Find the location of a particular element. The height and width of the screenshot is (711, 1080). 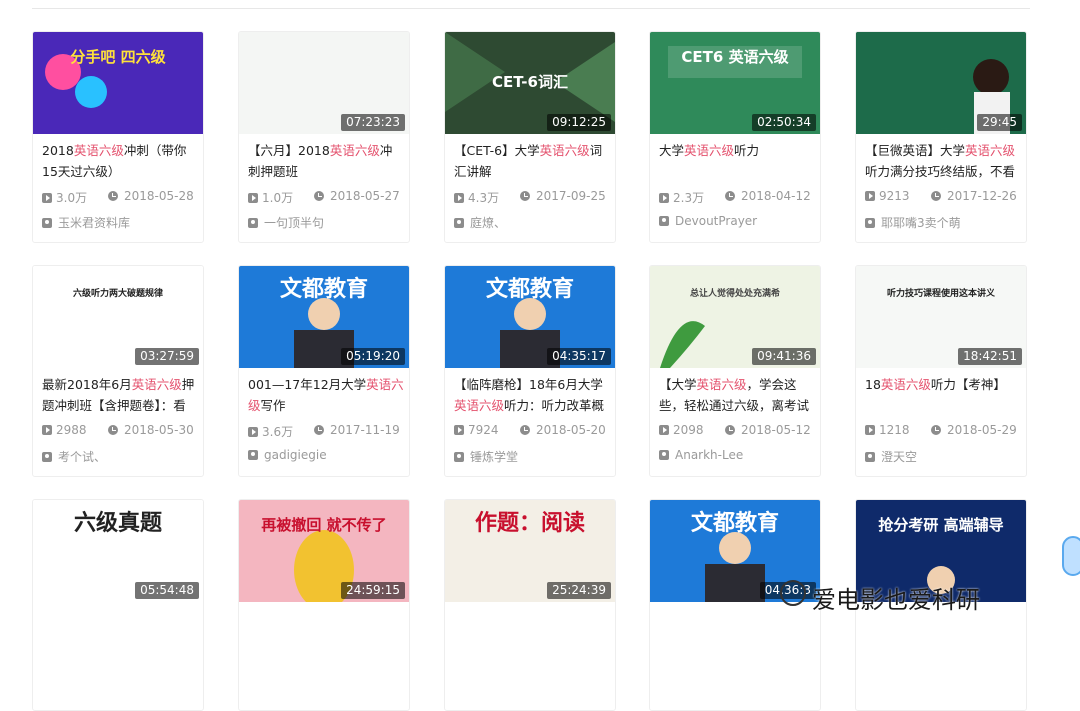

video-author: 一句顶半句 is located at coordinates (286, 222).